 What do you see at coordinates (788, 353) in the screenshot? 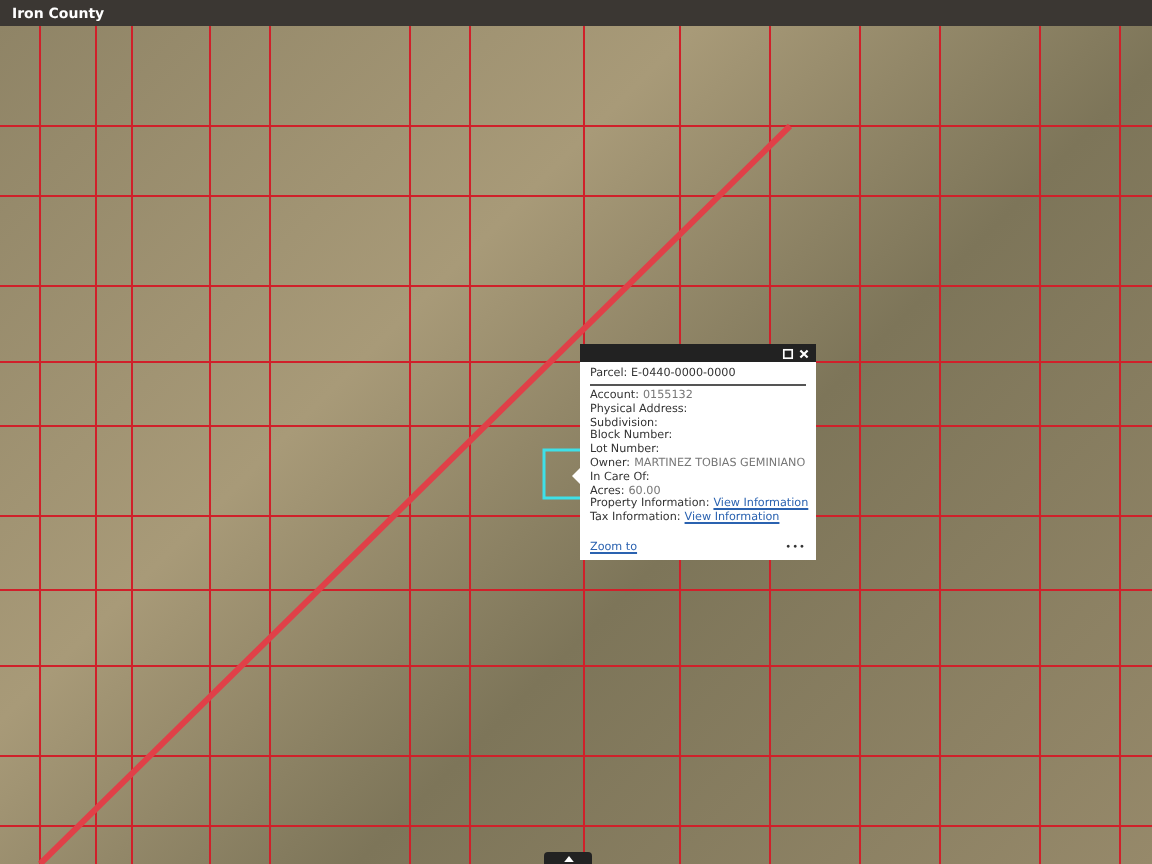
I see `maximize-icon` at bounding box center [788, 353].